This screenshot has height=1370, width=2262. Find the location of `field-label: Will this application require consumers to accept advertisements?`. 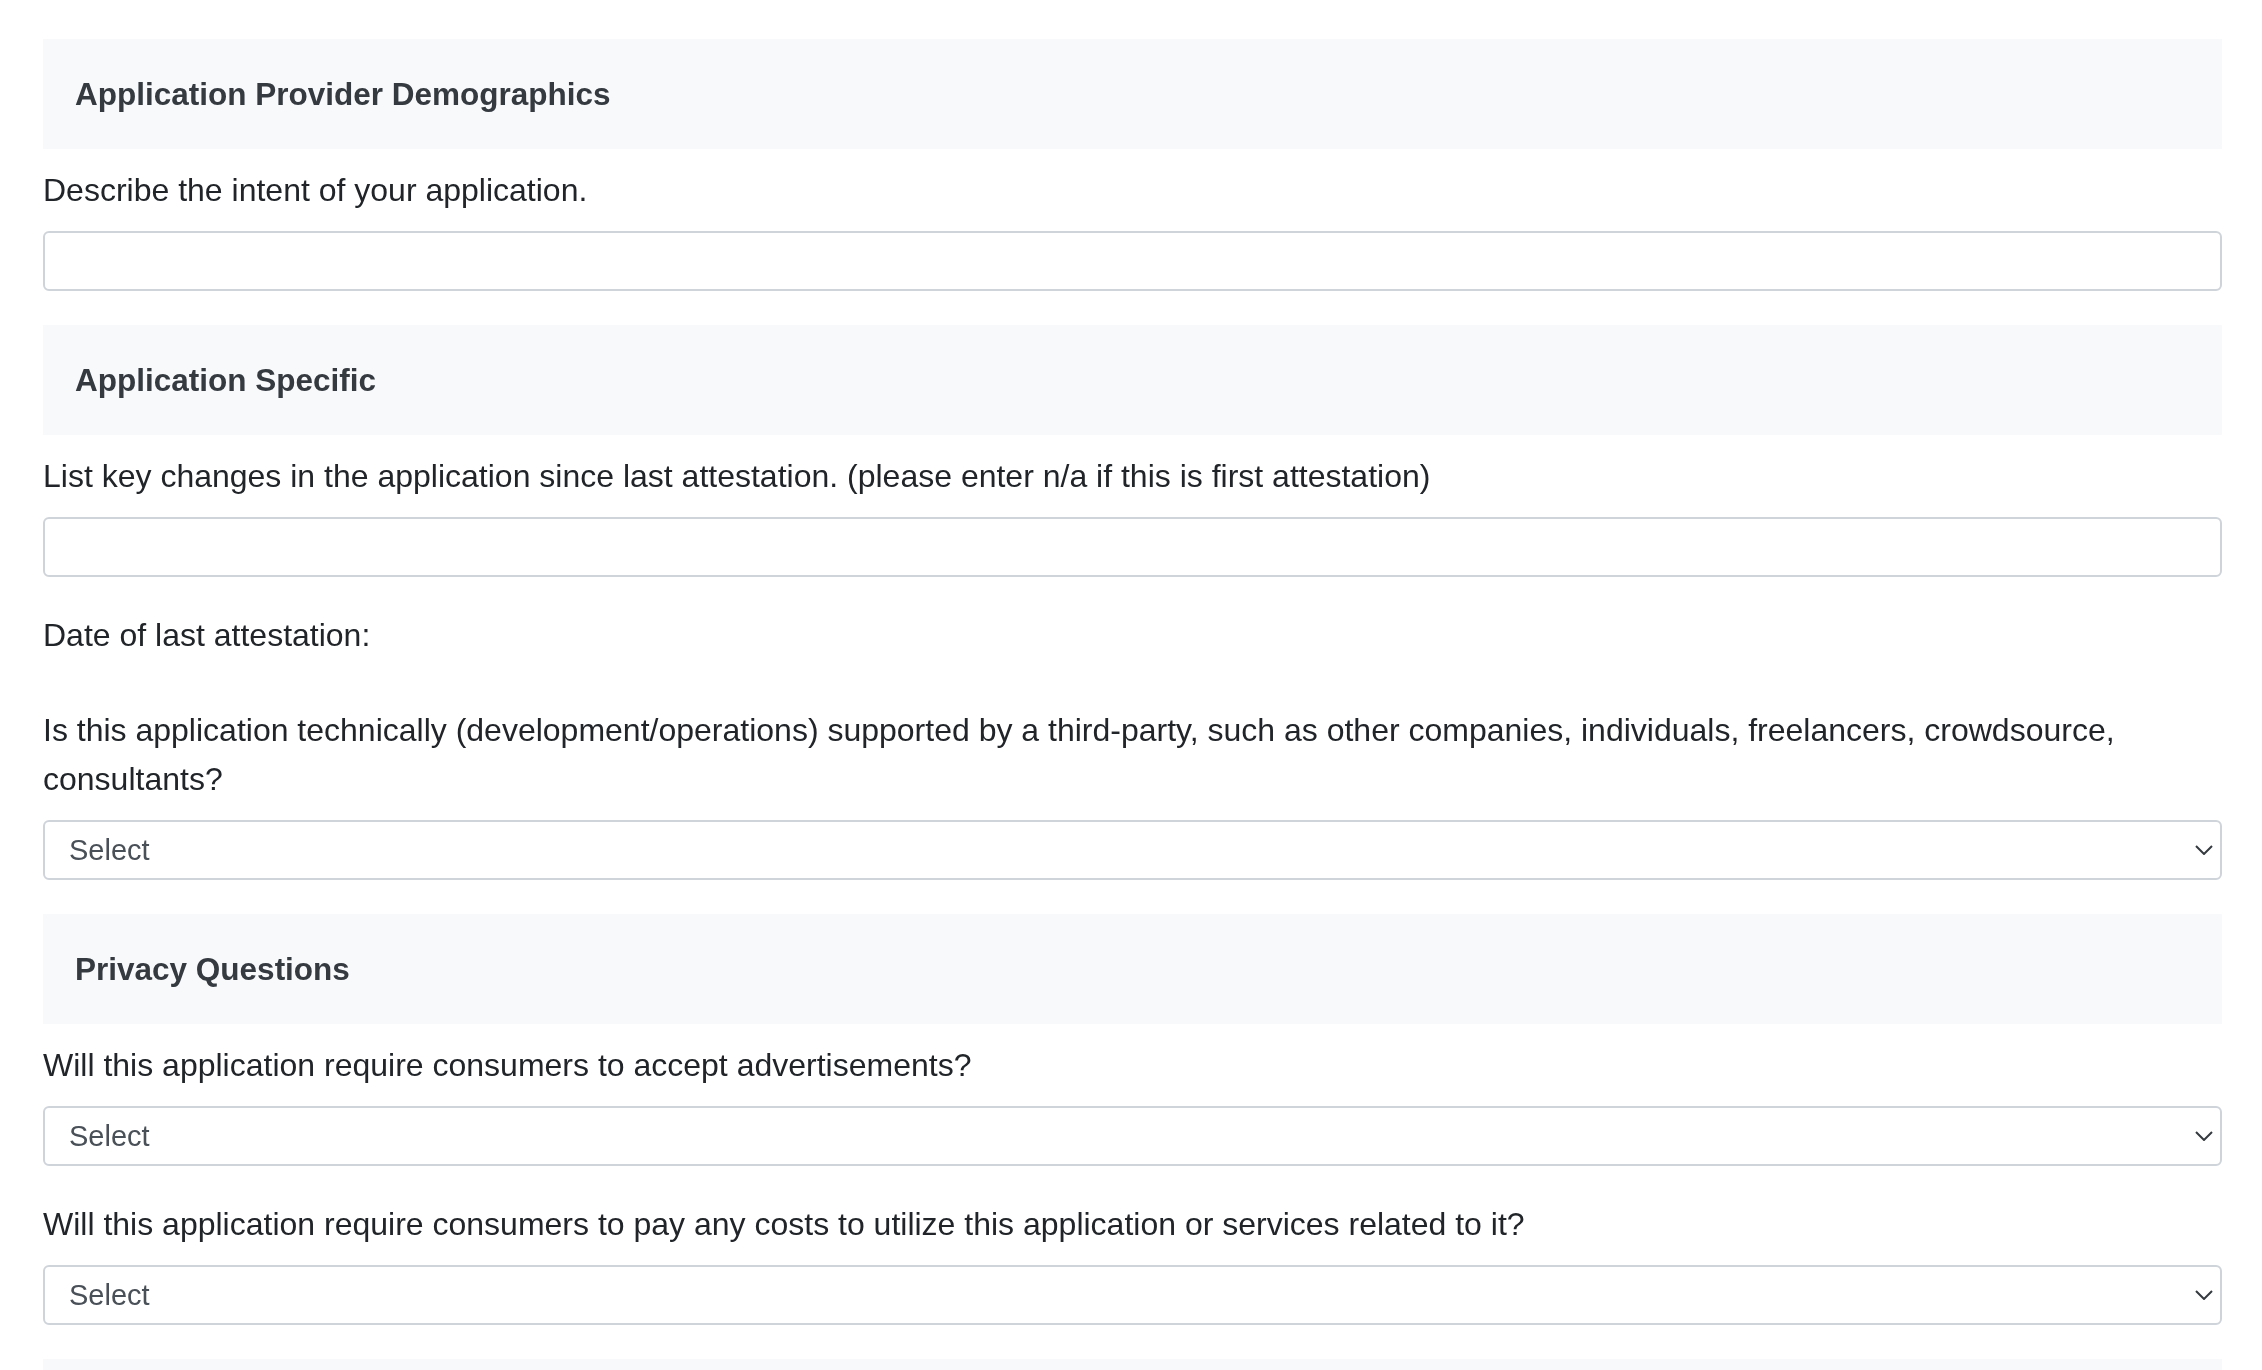

field-label: Will this application require consumers to accept advertisements? is located at coordinates (508, 1065).